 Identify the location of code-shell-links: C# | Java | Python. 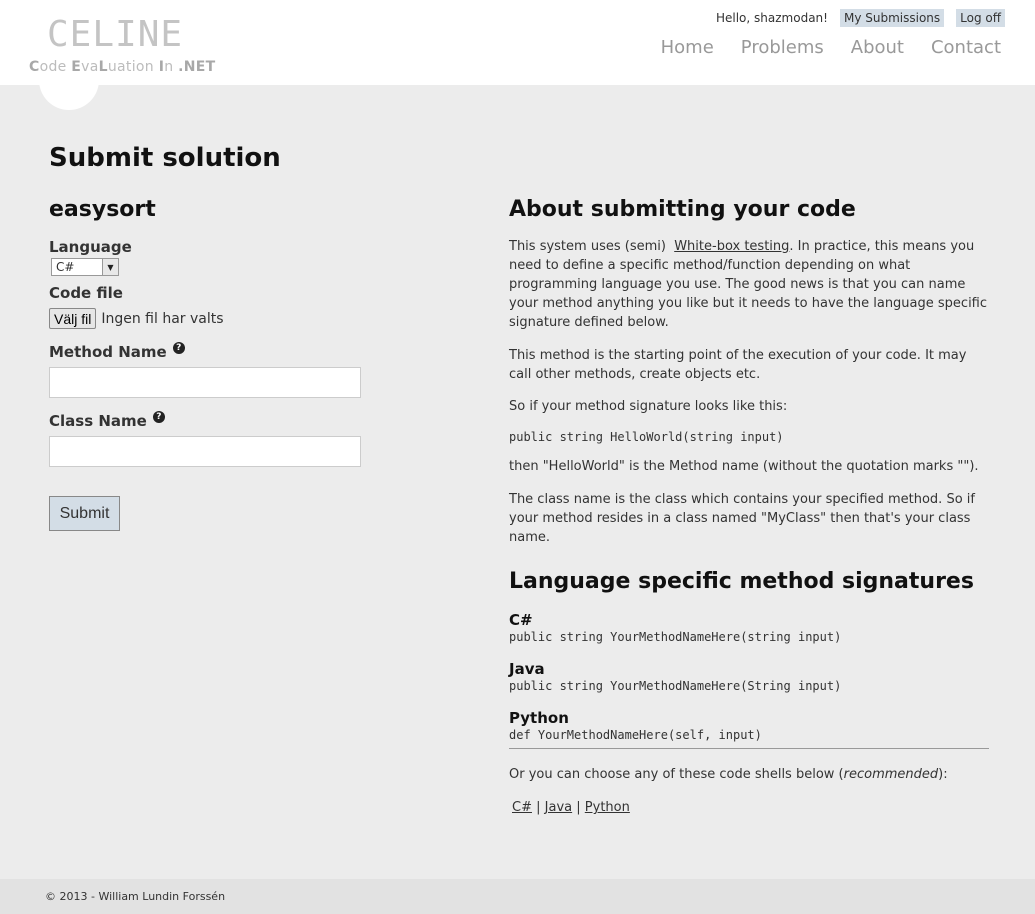
(749, 807).